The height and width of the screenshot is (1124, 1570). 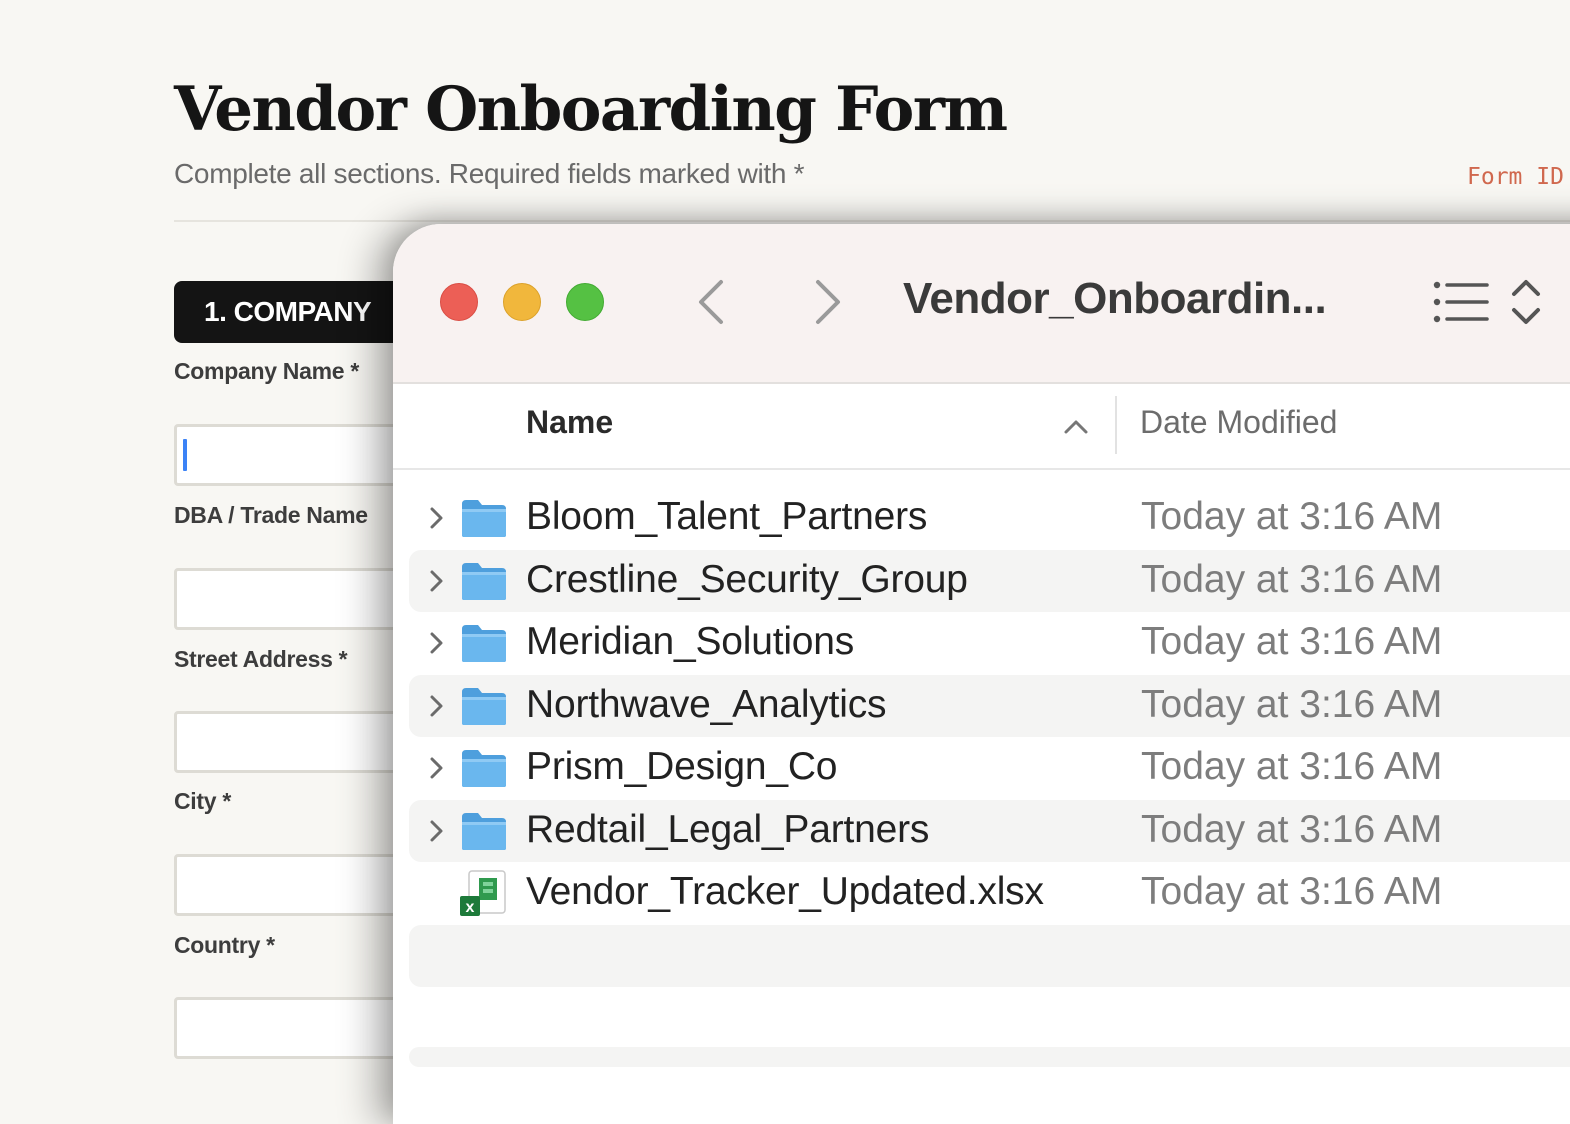 What do you see at coordinates (591, 109) in the screenshot?
I see `form-title: Vendor Onboarding Form` at bounding box center [591, 109].